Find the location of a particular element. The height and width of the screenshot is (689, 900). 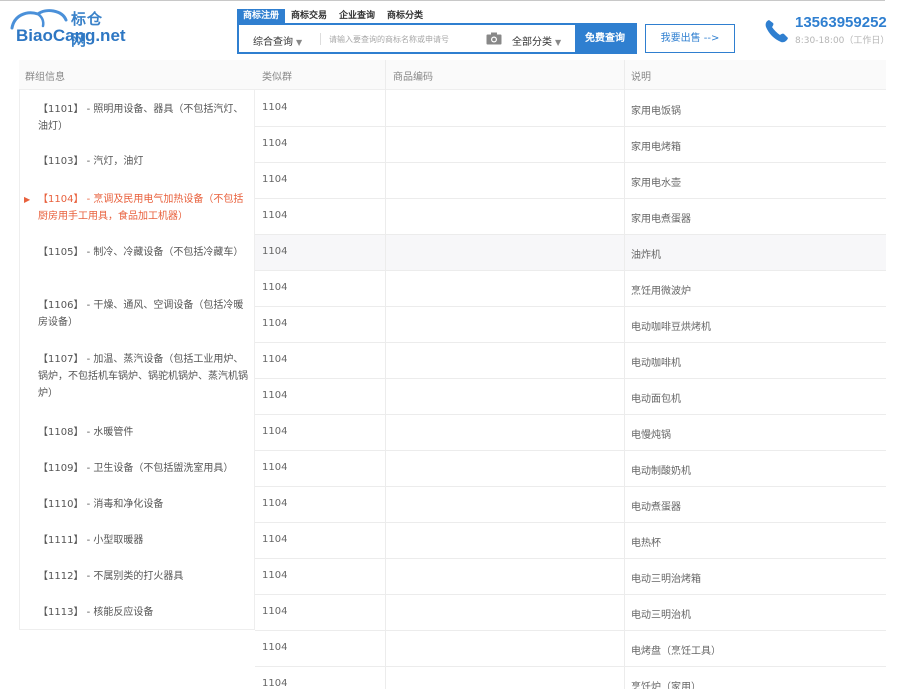

cell-description: 电烤盘（烹饪工具） is located at coordinates (676, 651).